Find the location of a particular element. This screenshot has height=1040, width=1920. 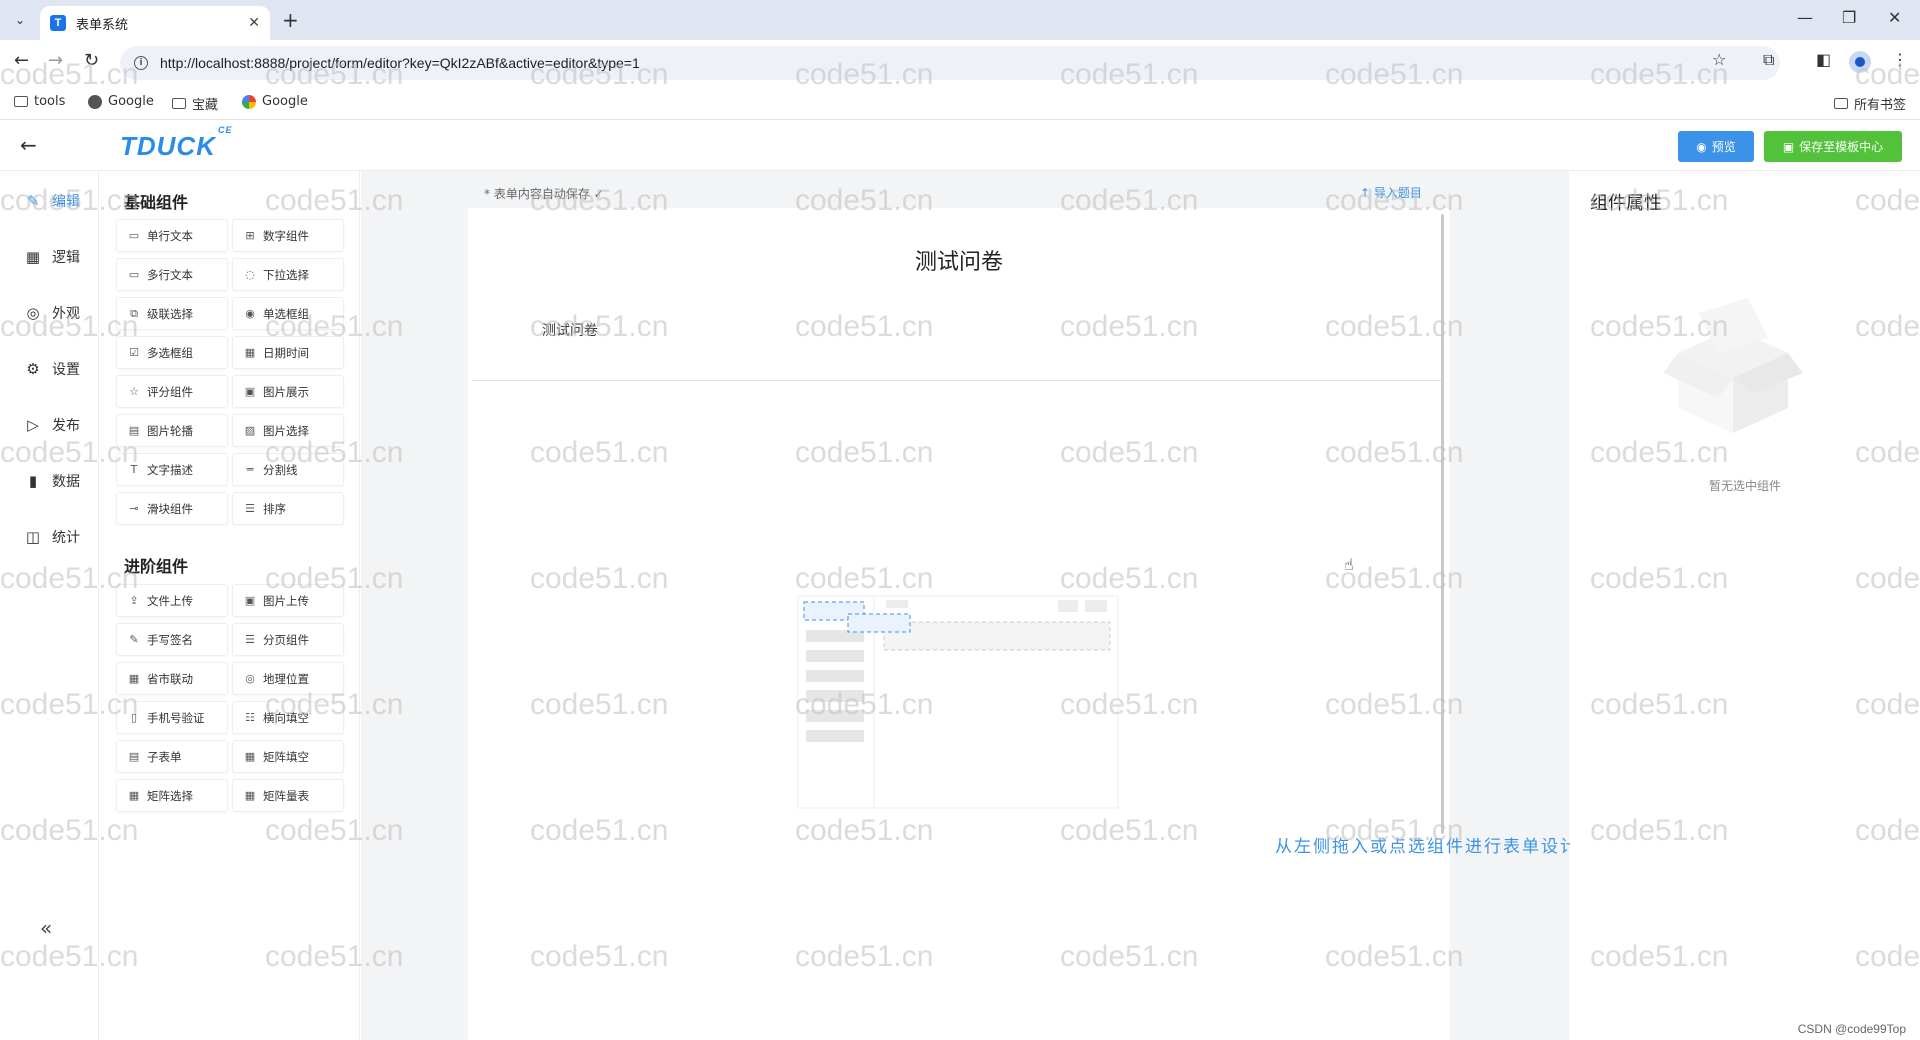

bookmark-treasure: 宝藏 is located at coordinates (195, 103).